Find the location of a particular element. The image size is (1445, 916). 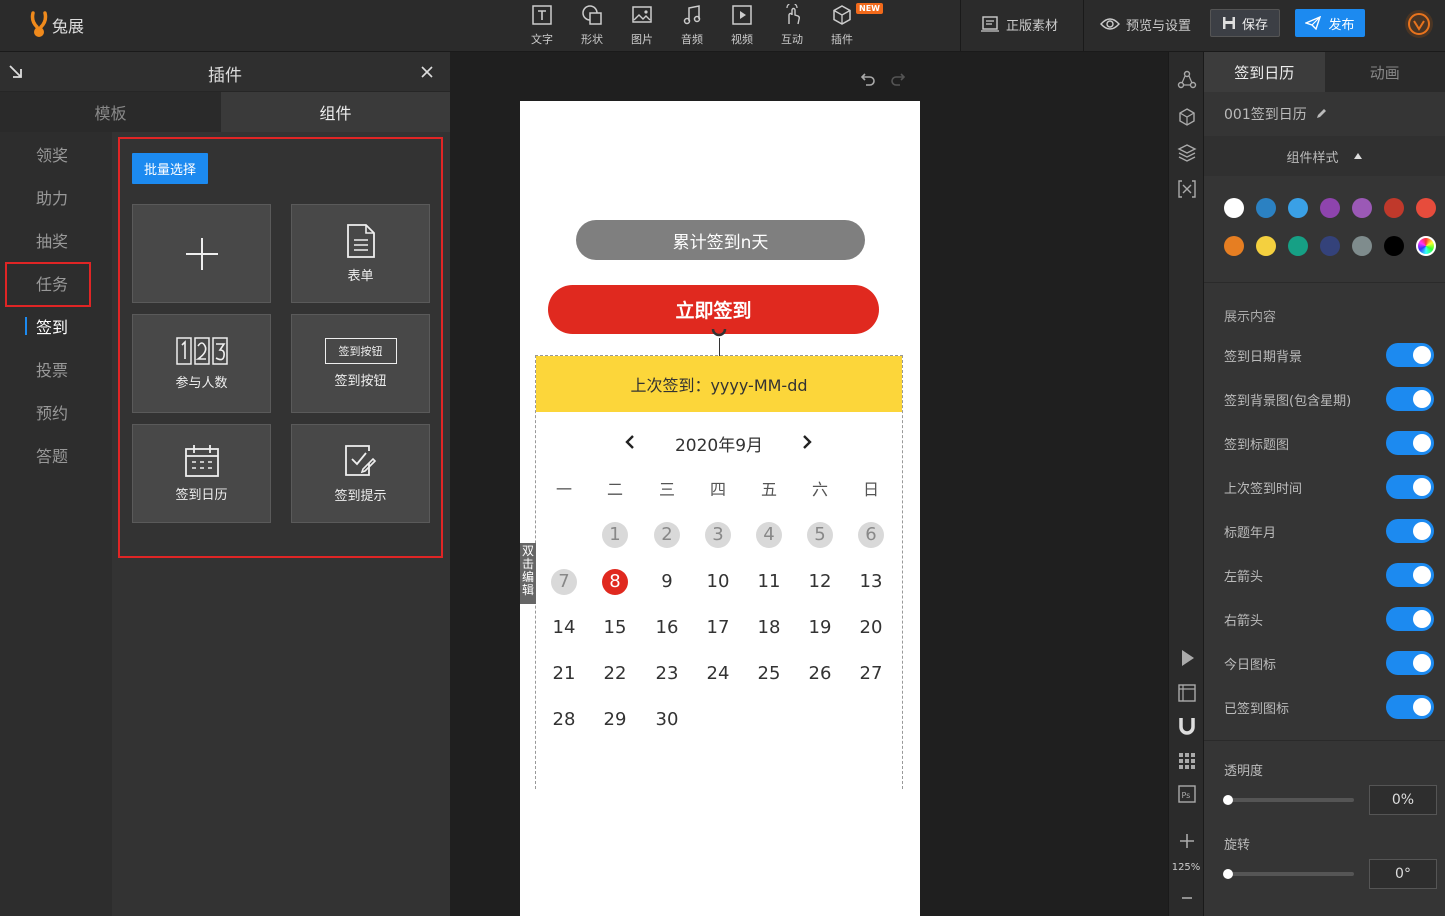

category-item: 抽奖 is located at coordinates (56, 239).